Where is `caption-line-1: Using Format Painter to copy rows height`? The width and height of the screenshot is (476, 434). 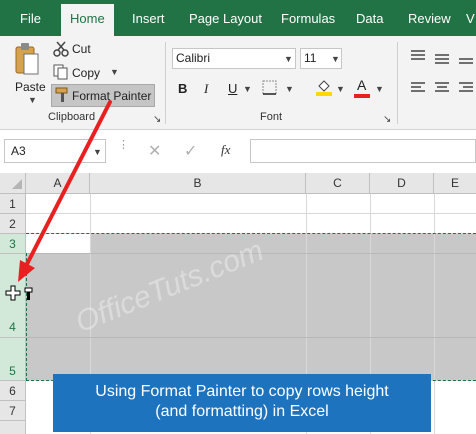 caption-line-1: Using Format Painter to copy rows height is located at coordinates (242, 391).